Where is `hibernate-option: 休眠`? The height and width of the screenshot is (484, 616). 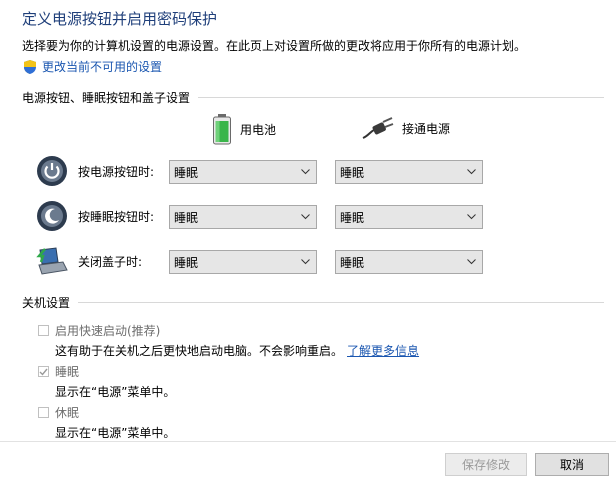 hibernate-option: 休眠 is located at coordinates (58, 412).